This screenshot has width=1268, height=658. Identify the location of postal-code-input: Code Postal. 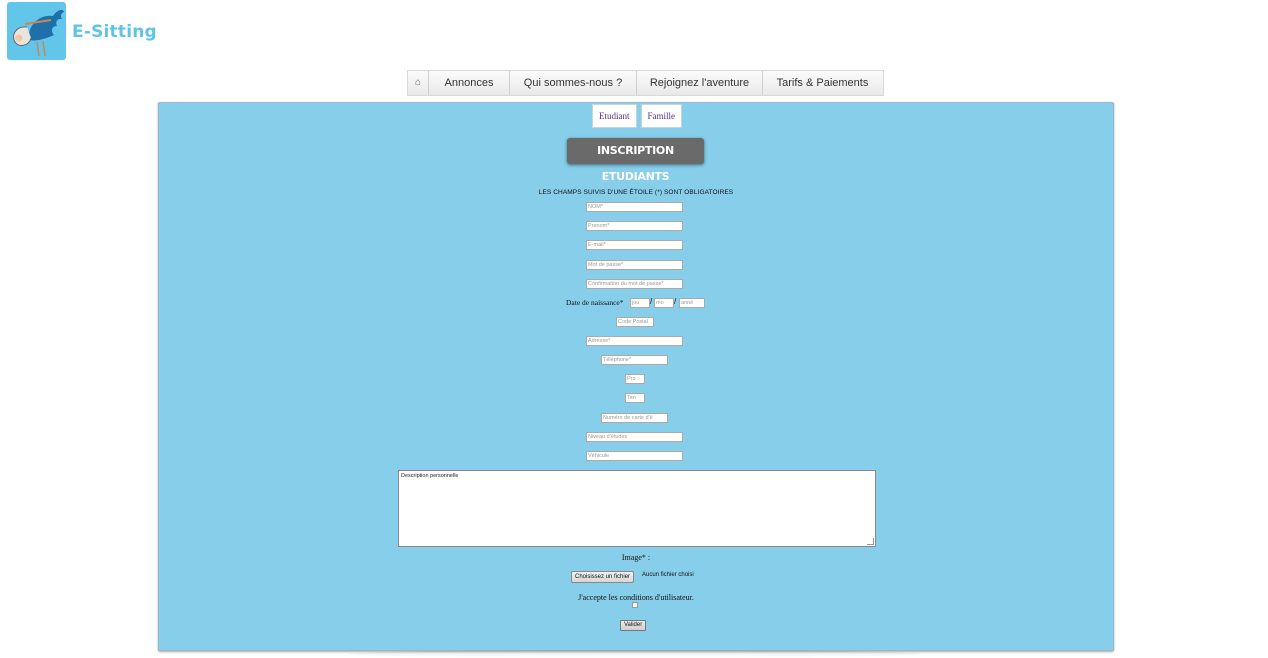
(635, 322).